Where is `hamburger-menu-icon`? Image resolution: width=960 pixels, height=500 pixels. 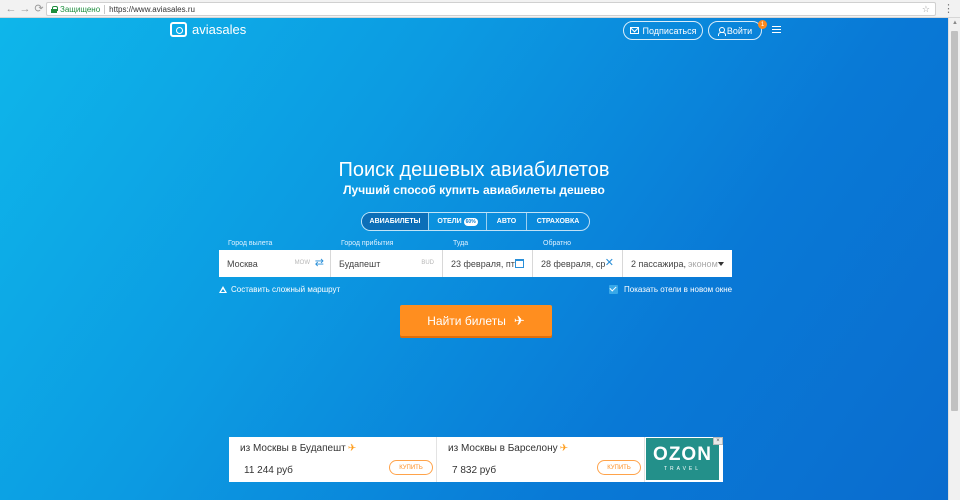
hamburger-menu-icon is located at coordinates (776, 29).